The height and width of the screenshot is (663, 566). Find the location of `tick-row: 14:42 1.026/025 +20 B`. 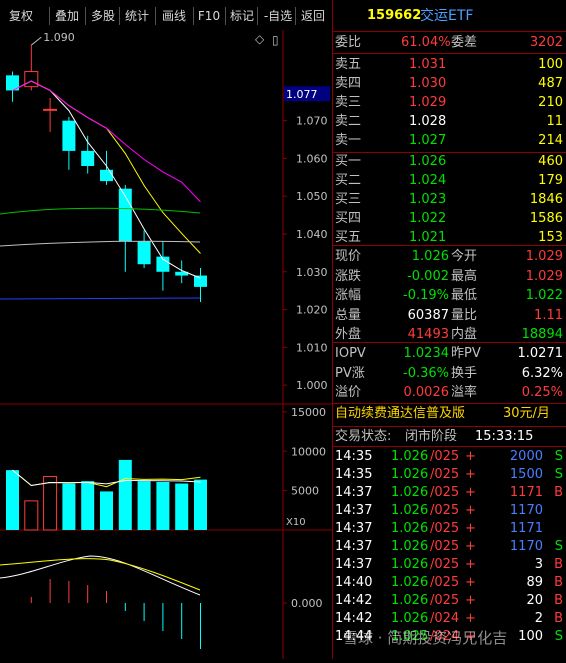

tick-row: 14:42 1.026/025 +20 B is located at coordinates (449, 600).